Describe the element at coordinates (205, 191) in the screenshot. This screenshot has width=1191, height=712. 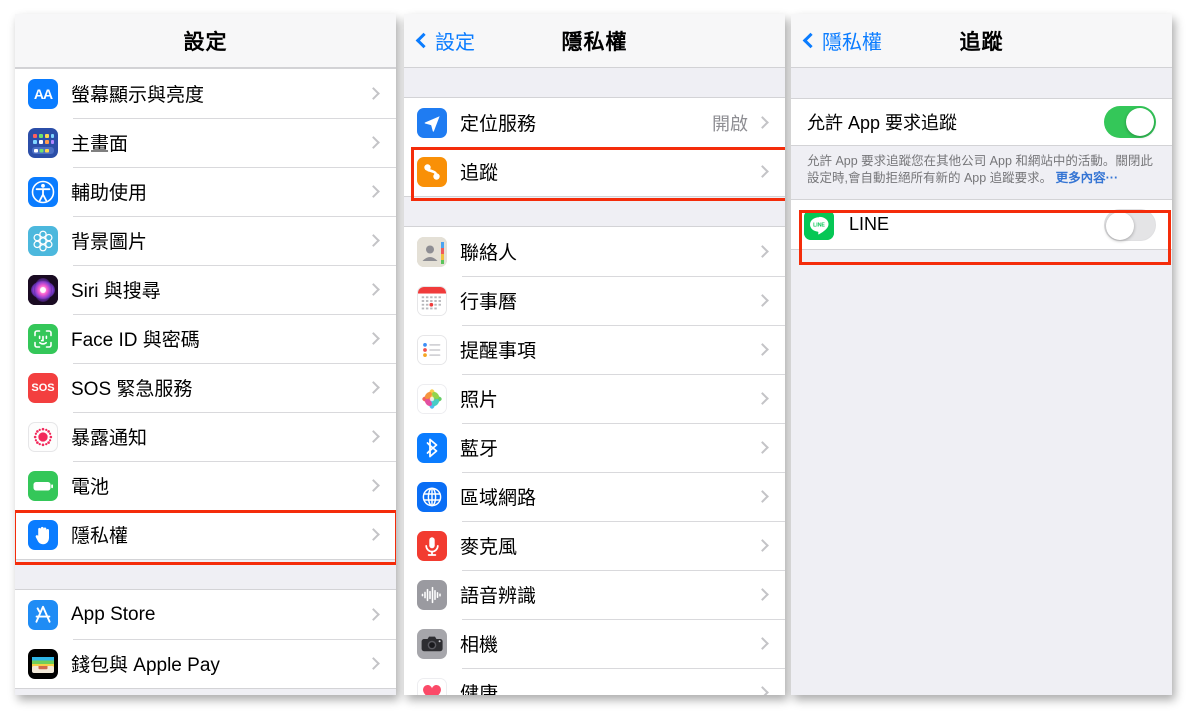
I see `sidebar-item-accessibility: 輔助使用` at that location.